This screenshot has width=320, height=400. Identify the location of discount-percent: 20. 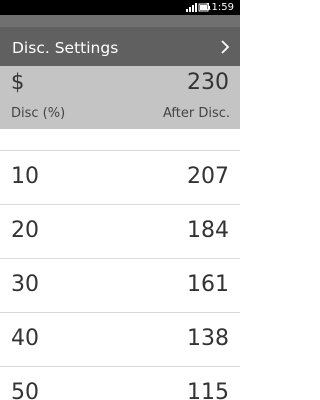
(25, 230).